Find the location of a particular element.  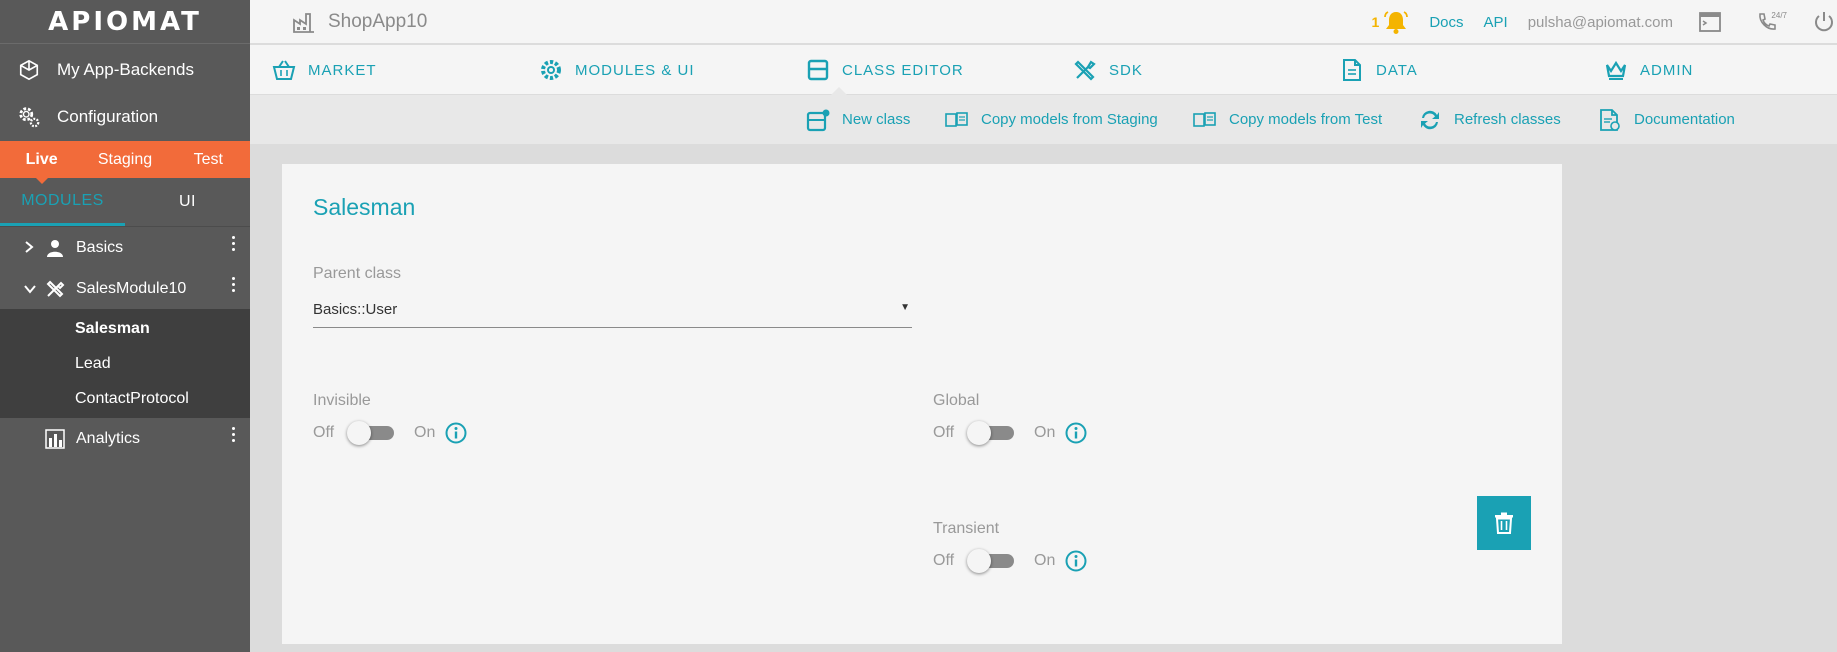

chevron-down-icon is located at coordinates (31, 289).